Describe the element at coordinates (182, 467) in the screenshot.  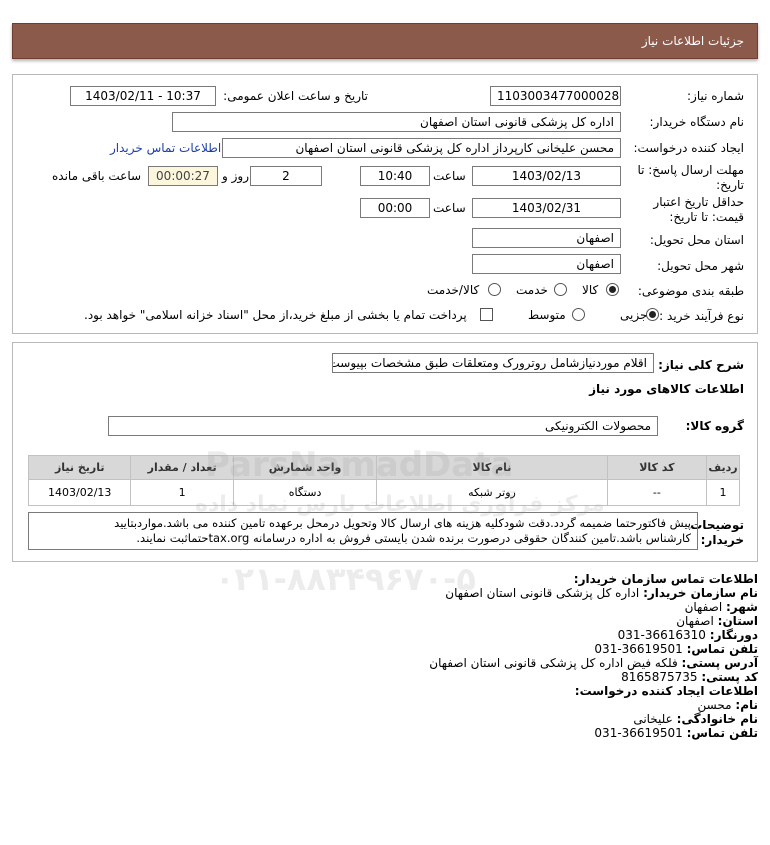
I see `col-header-quantity: تعداد / مقدار` at that location.